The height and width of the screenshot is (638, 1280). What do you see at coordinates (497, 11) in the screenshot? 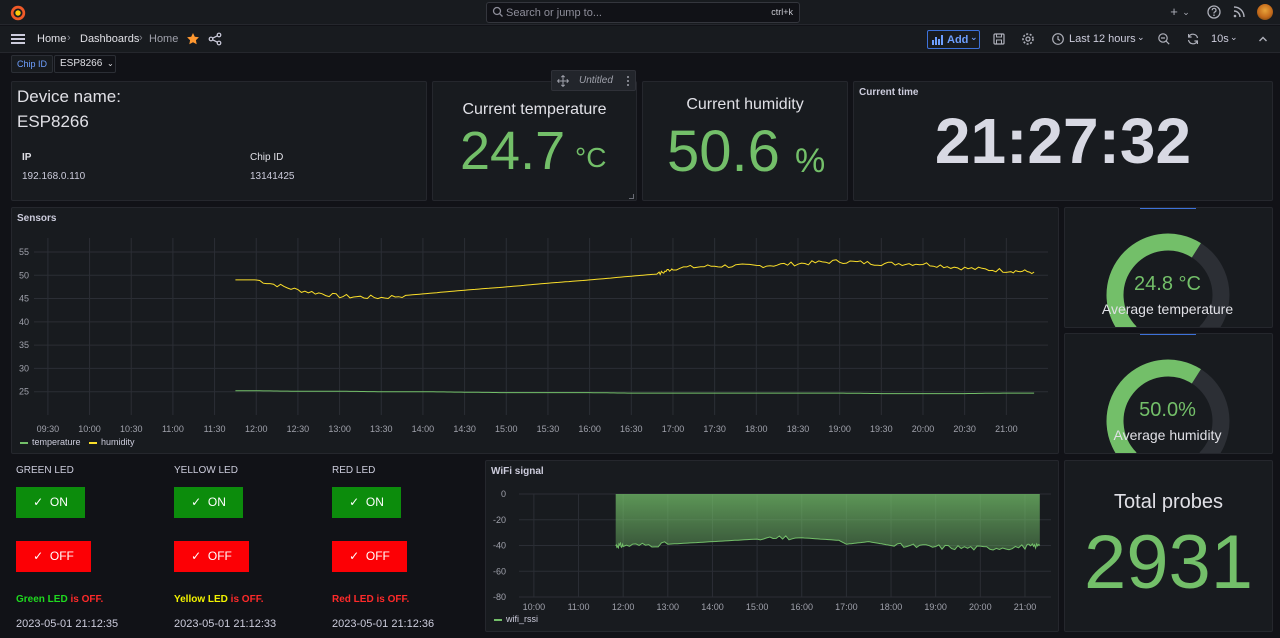
I see `search-icon` at bounding box center [497, 11].